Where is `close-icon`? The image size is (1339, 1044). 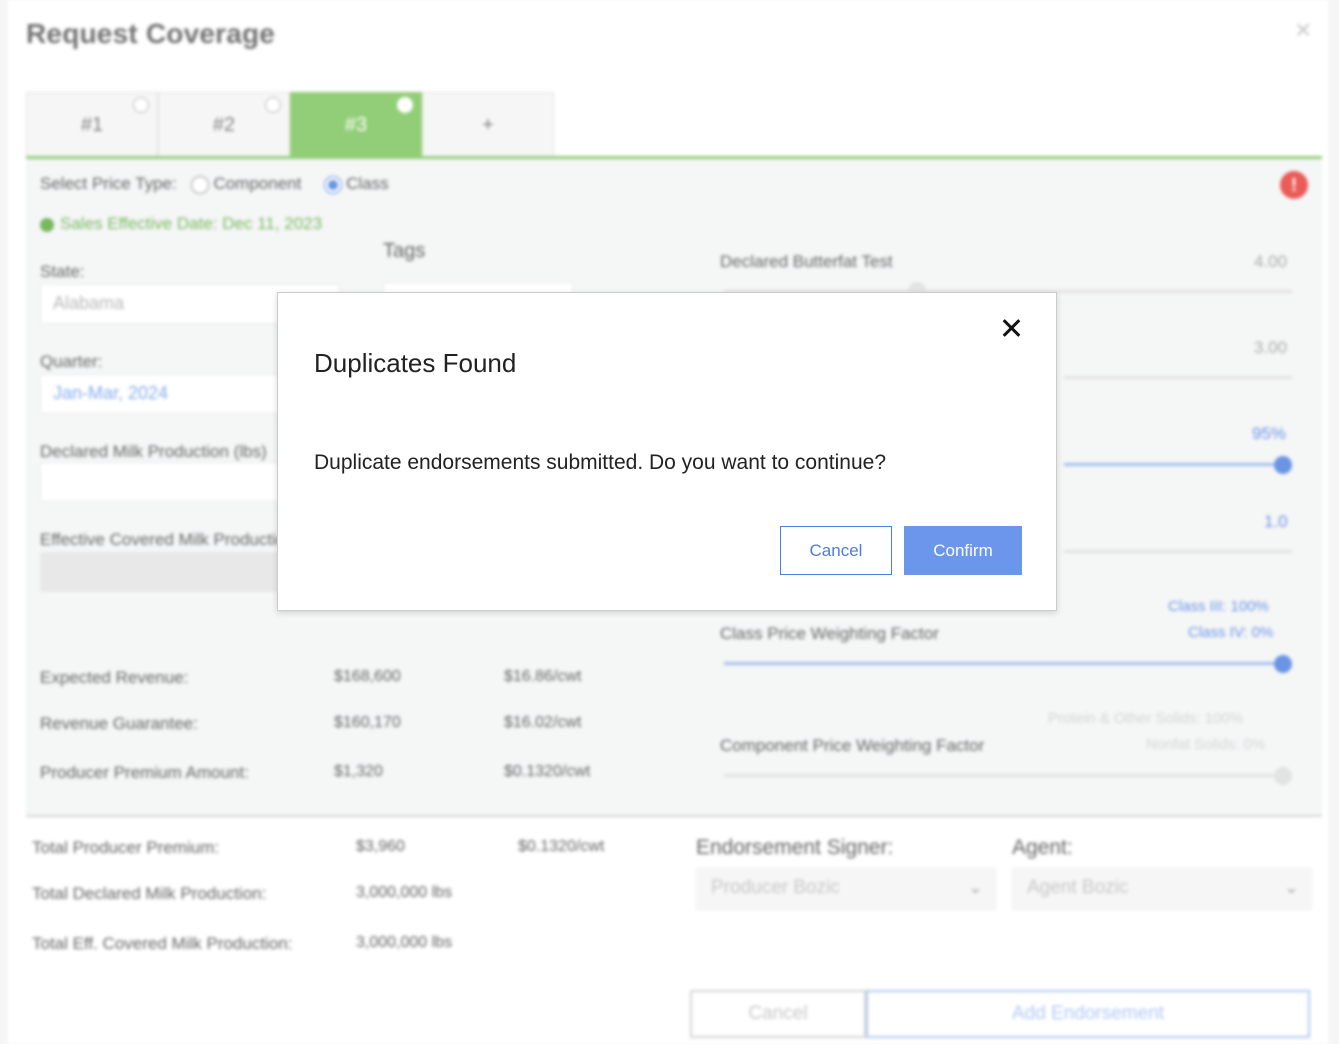
close-icon is located at coordinates (1011, 328).